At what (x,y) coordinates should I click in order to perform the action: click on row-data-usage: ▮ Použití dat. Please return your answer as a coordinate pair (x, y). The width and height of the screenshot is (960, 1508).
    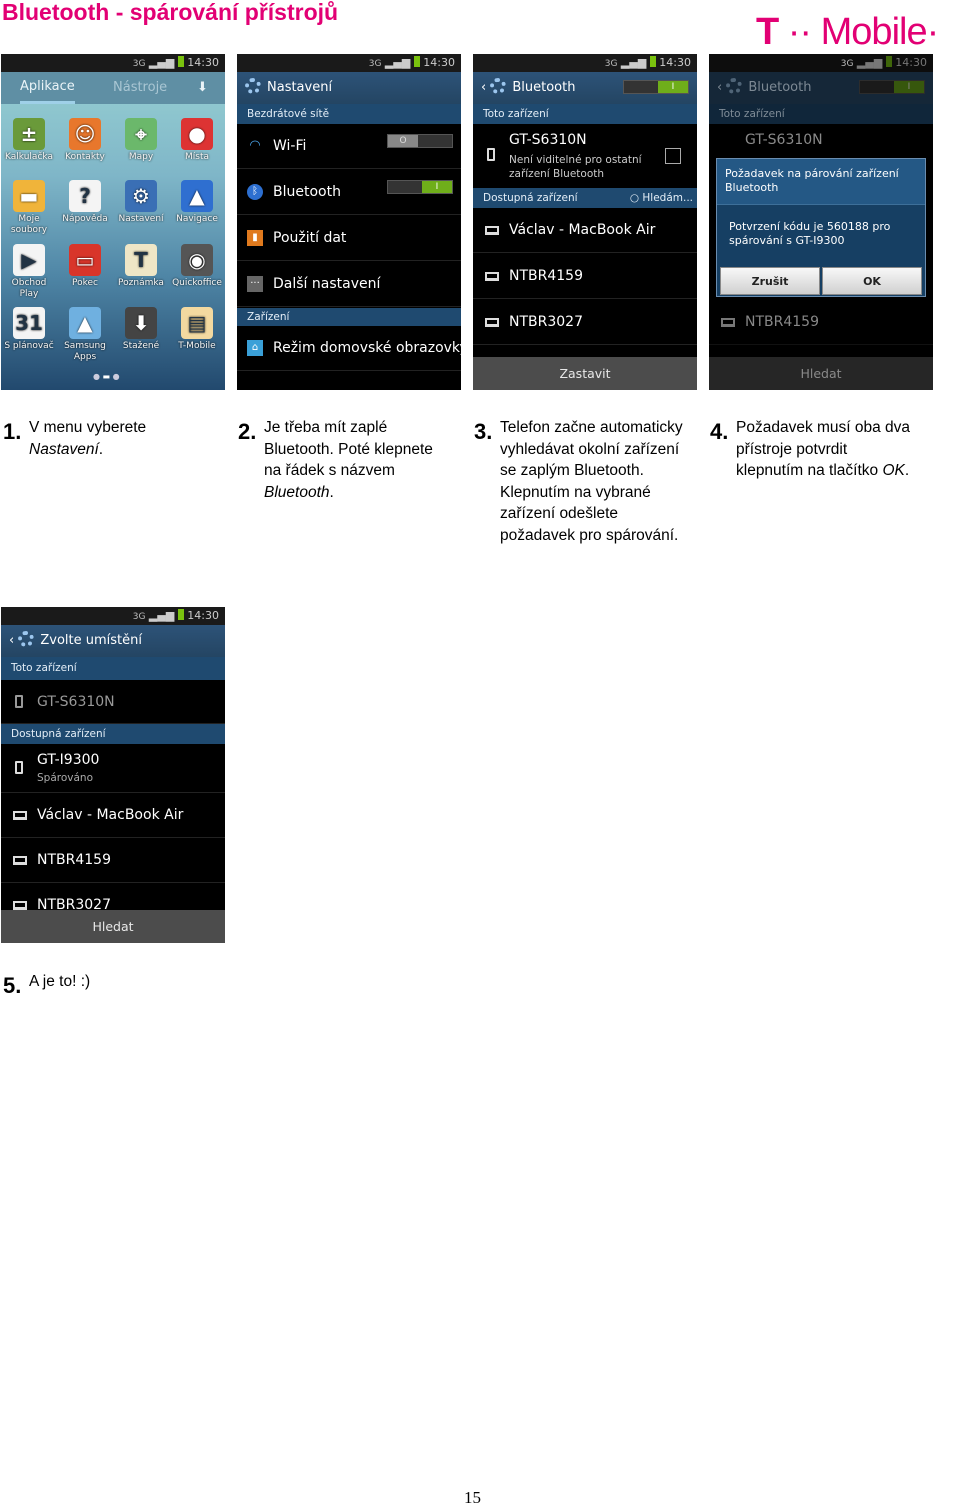
    Looking at the image, I should click on (349, 238).